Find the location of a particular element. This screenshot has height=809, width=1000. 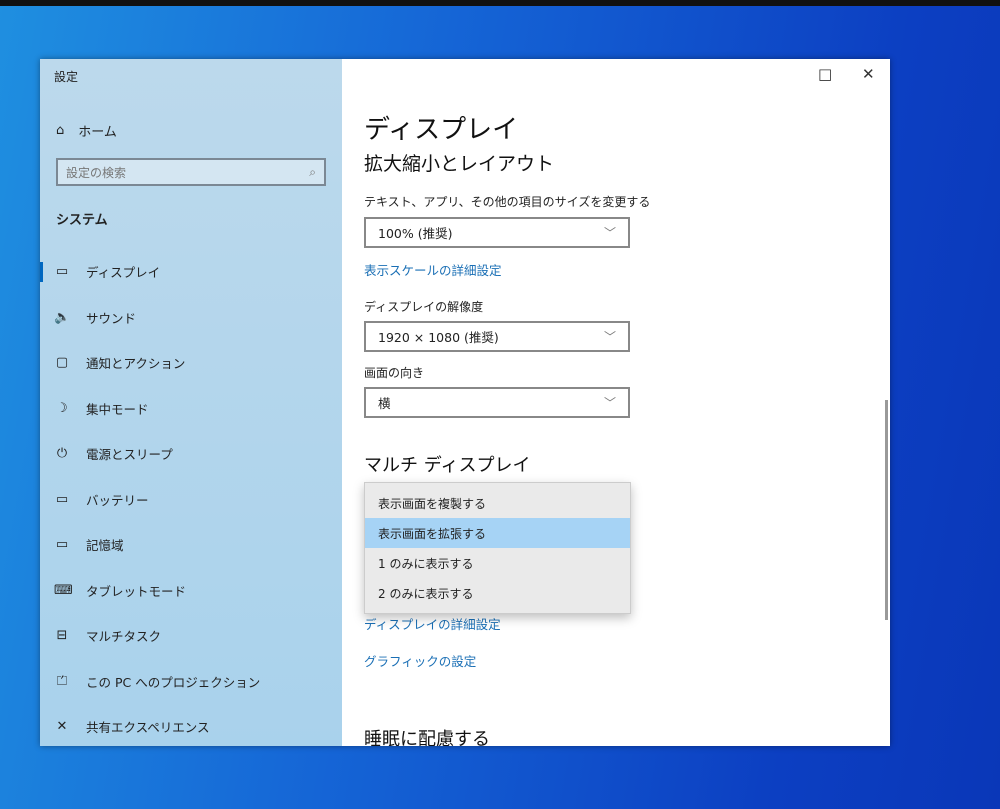

orientation-label: 画面の向き is located at coordinates (394, 373).